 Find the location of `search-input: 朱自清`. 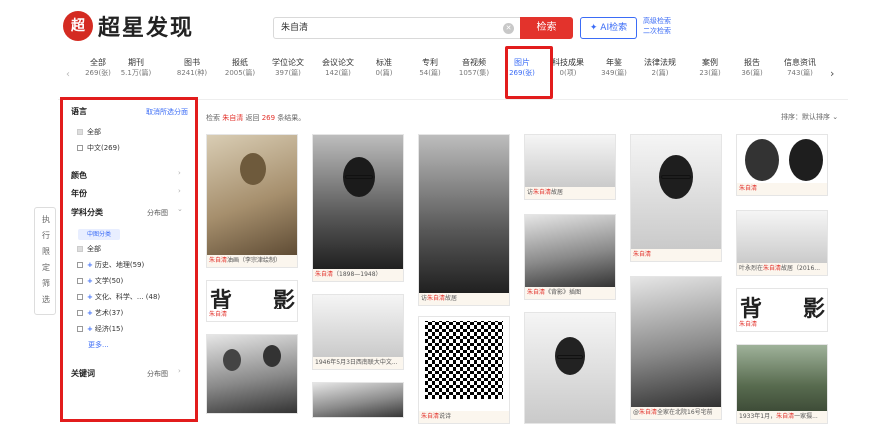

search-input: 朱自清 is located at coordinates (399, 28).